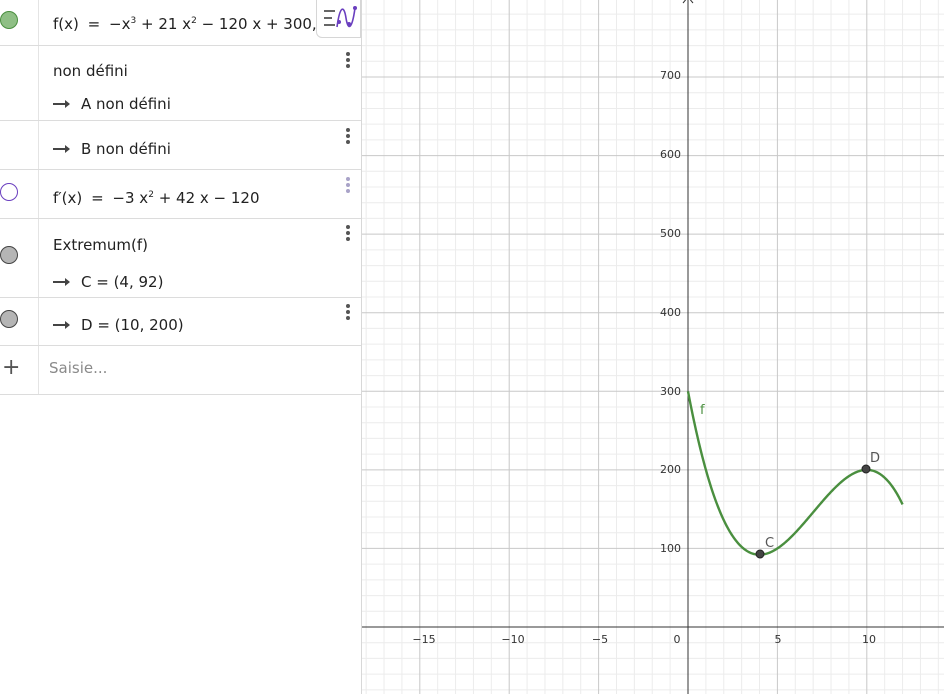 The width and height of the screenshot is (944, 694). I want to click on style-bar-toggle-button, so click(338, 19).